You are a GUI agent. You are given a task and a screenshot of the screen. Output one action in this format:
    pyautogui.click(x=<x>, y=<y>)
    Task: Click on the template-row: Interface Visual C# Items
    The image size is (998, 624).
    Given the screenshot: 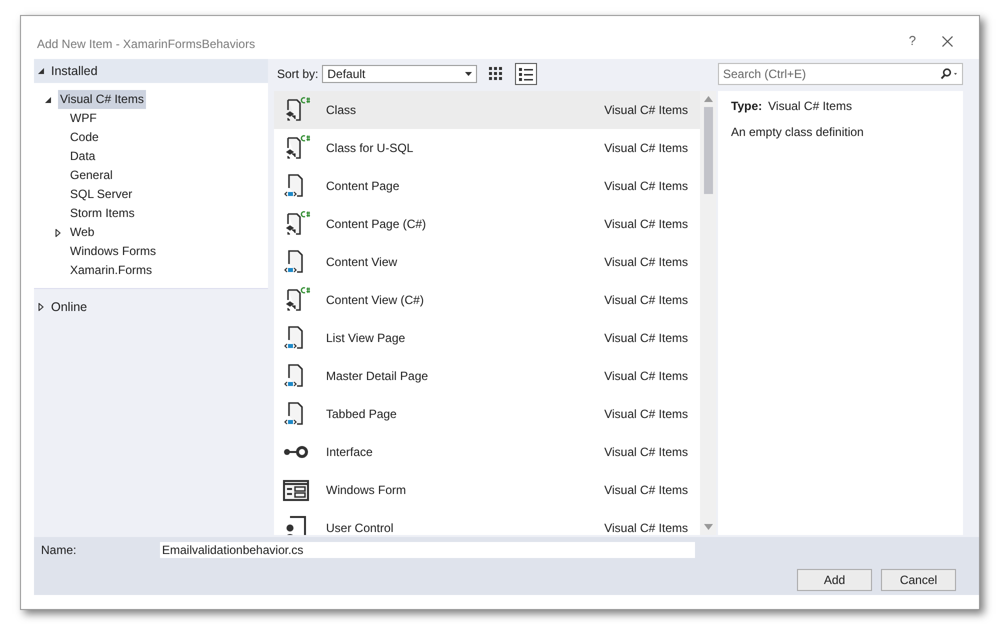 What is the action you would take?
    pyautogui.click(x=487, y=452)
    